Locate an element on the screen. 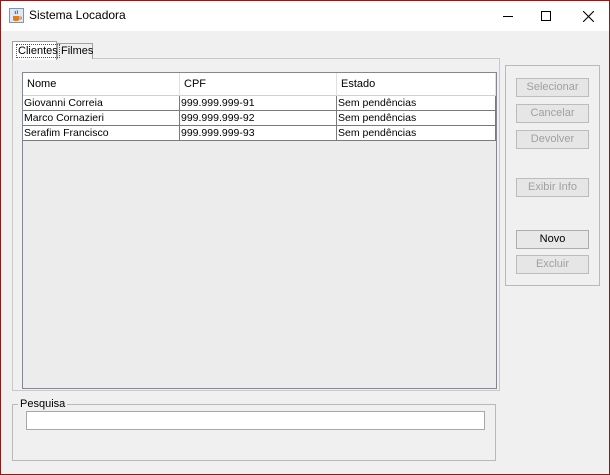 This screenshot has width=610, height=475. table-header: Nome CPF Estado is located at coordinates (259, 84).